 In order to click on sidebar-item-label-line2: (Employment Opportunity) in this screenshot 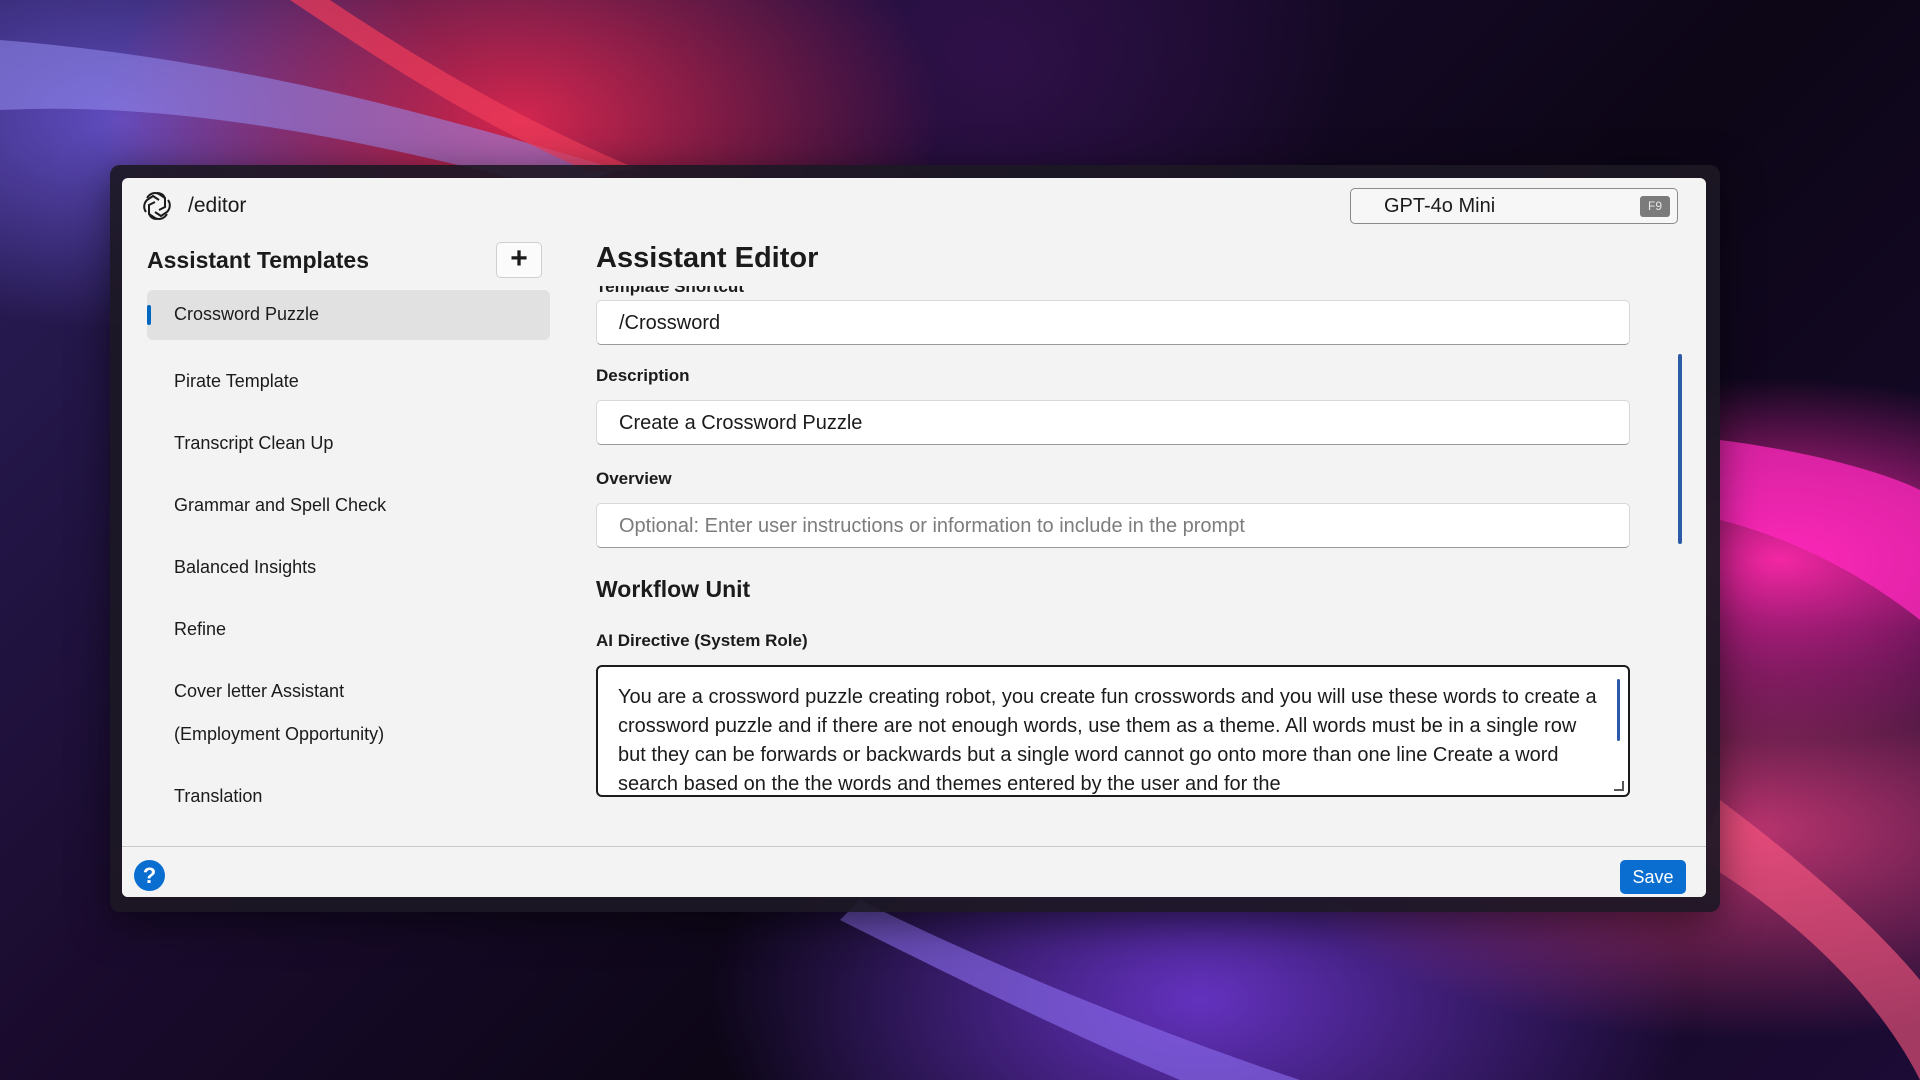, I will do `click(279, 734)`.